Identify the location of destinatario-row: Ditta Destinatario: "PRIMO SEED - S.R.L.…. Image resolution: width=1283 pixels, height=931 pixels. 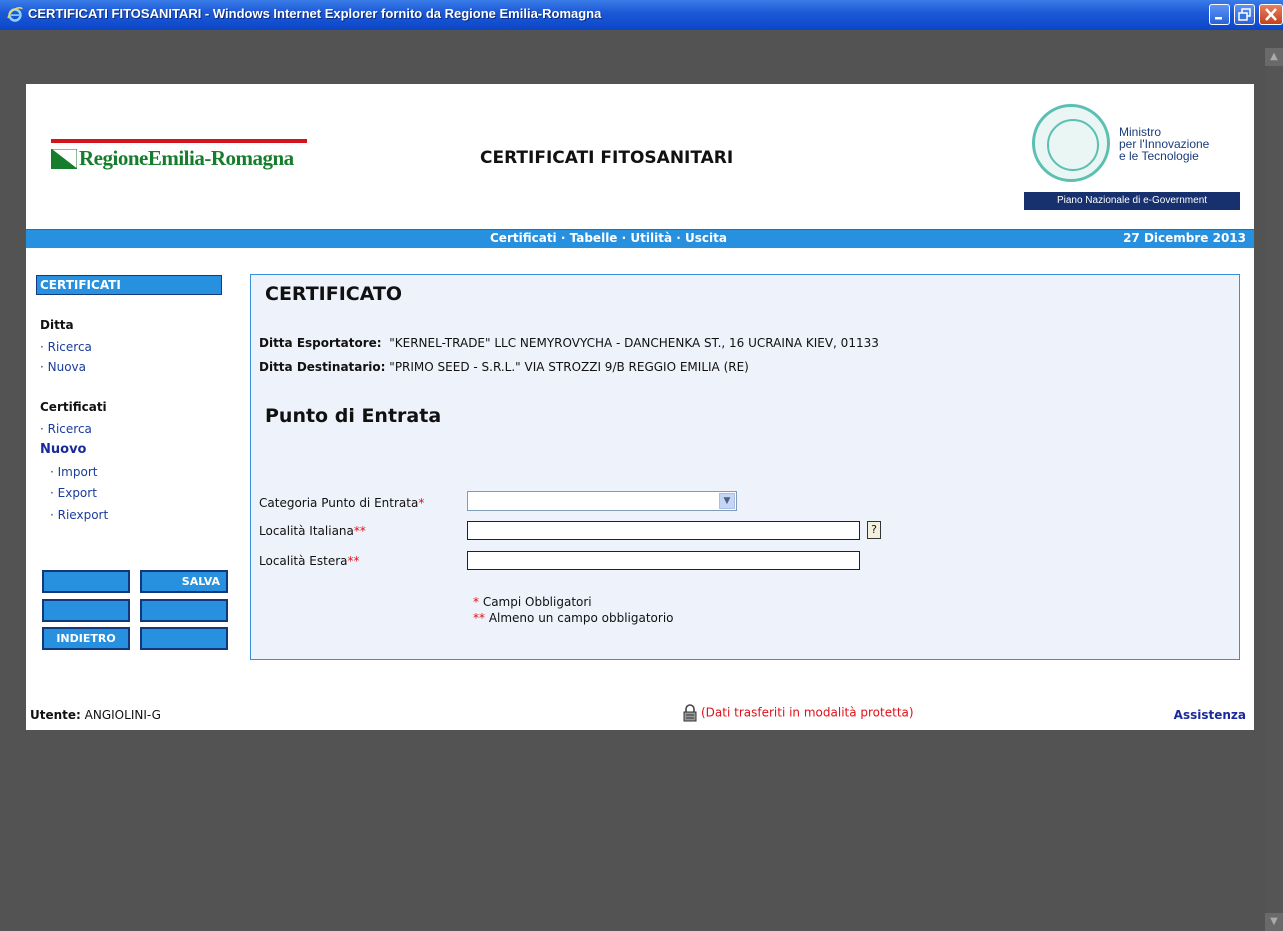
(504, 367).